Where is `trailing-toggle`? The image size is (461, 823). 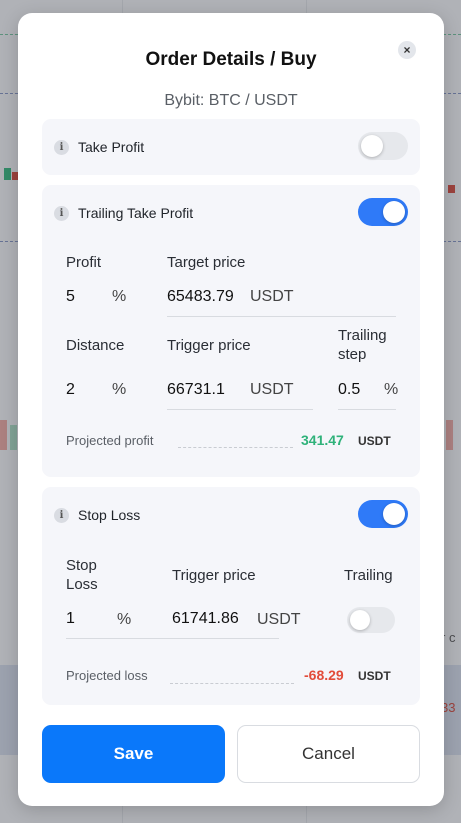 trailing-toggle is located at coordinates (371, 620).